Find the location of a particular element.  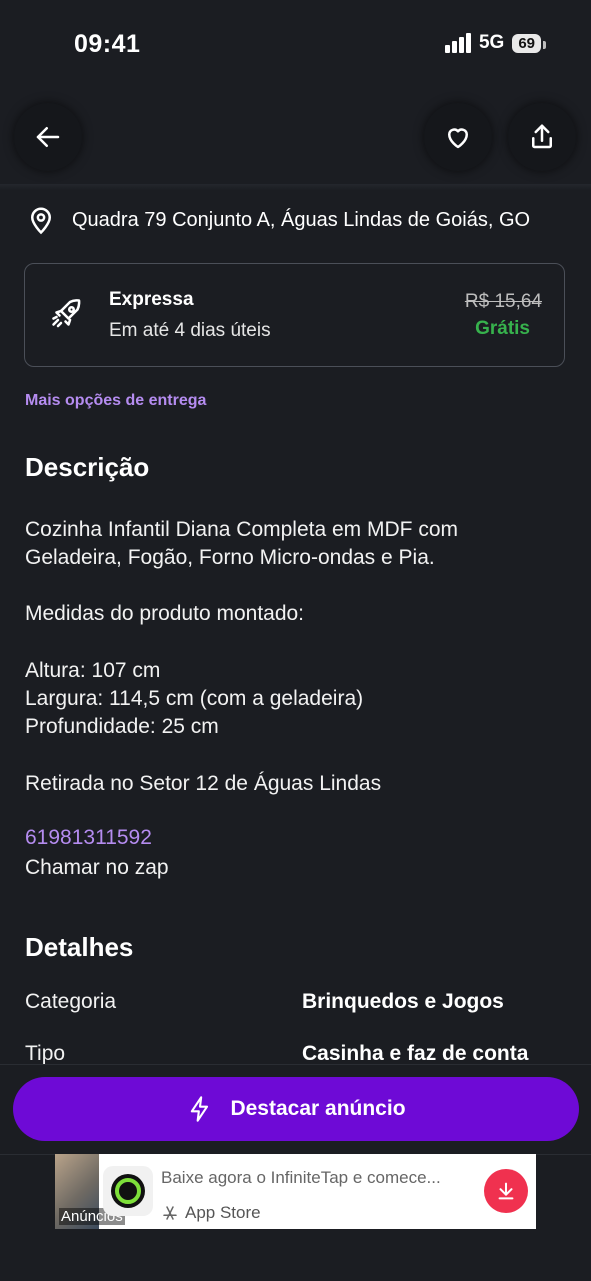

detail-label-type: Tipo is located at coordinates (45, 1053).